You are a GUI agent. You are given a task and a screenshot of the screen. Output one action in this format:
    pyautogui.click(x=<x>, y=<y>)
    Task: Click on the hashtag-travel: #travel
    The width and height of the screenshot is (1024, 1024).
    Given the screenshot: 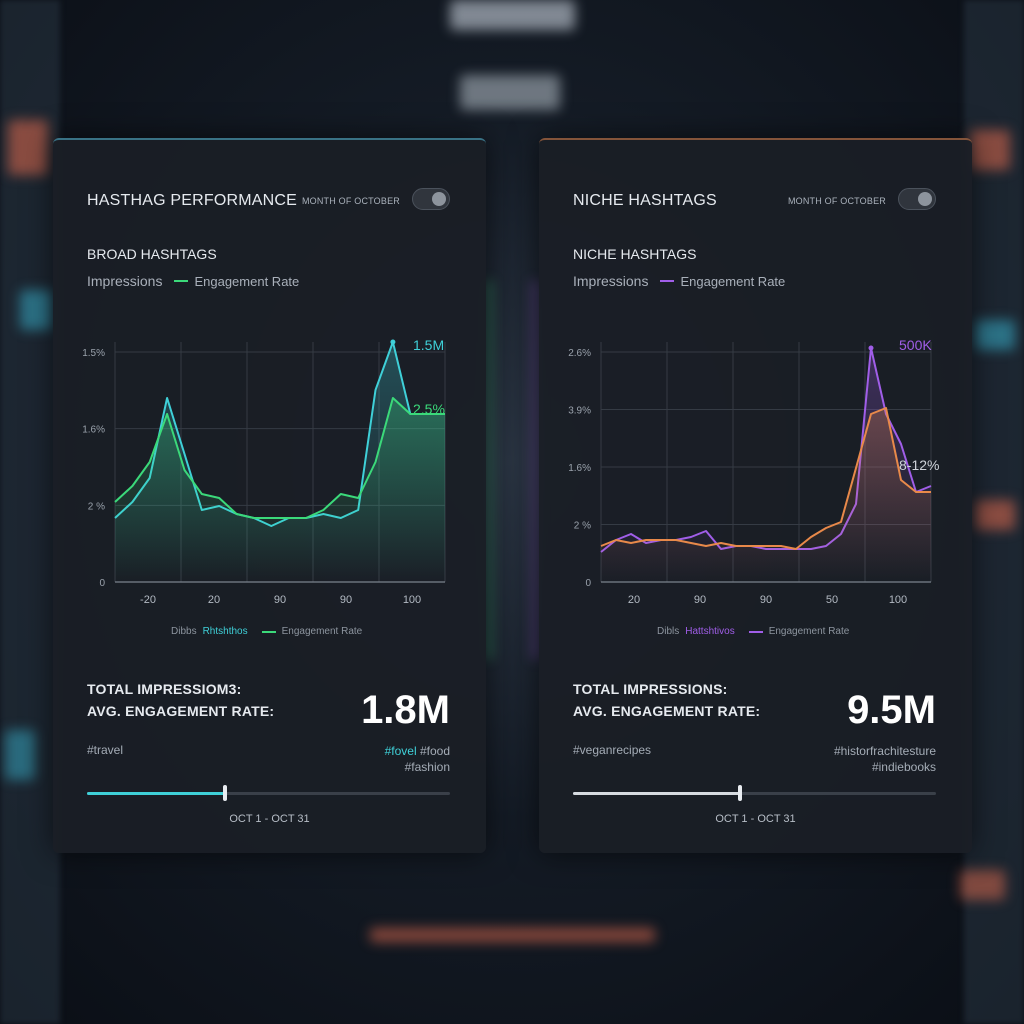 What is the action you would take?
    pyautogui.click(x=105, y=750)
    